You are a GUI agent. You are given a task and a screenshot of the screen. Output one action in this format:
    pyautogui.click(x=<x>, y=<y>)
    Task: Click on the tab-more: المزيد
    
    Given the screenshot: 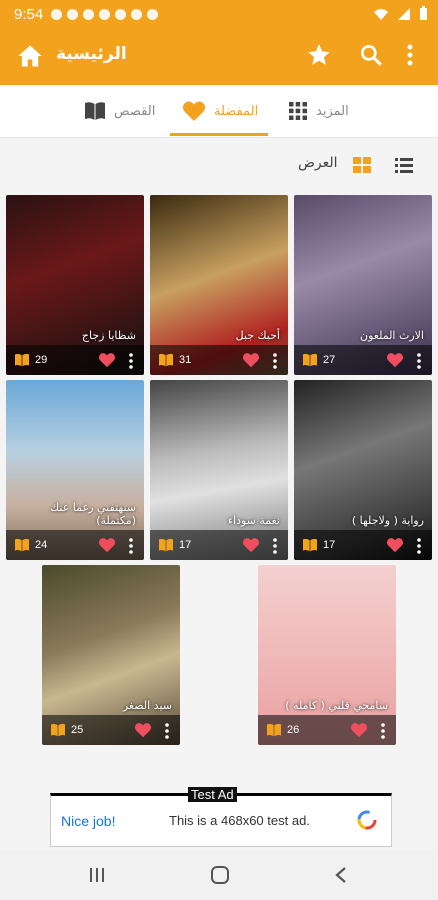 What is the action you would take?
    pyautogui.click(x=318, y=111)
    